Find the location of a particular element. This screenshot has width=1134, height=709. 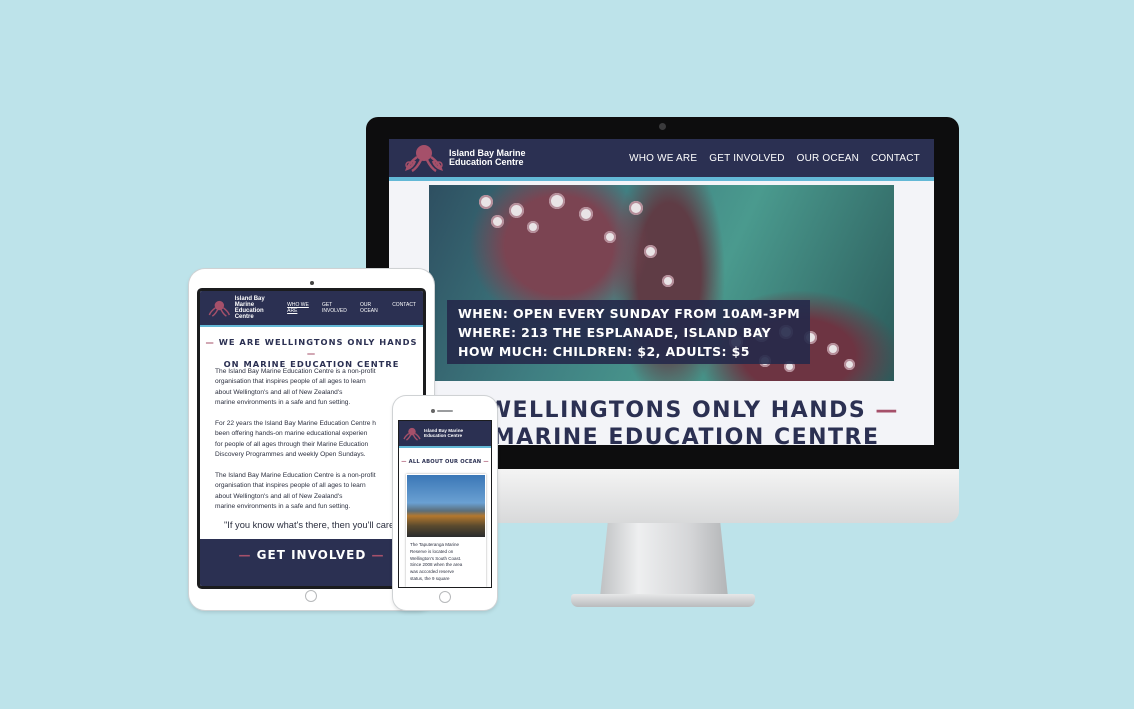

ocean-heading: ALL ABOUT OUR OCEAN is located at coordinates (445, 462).